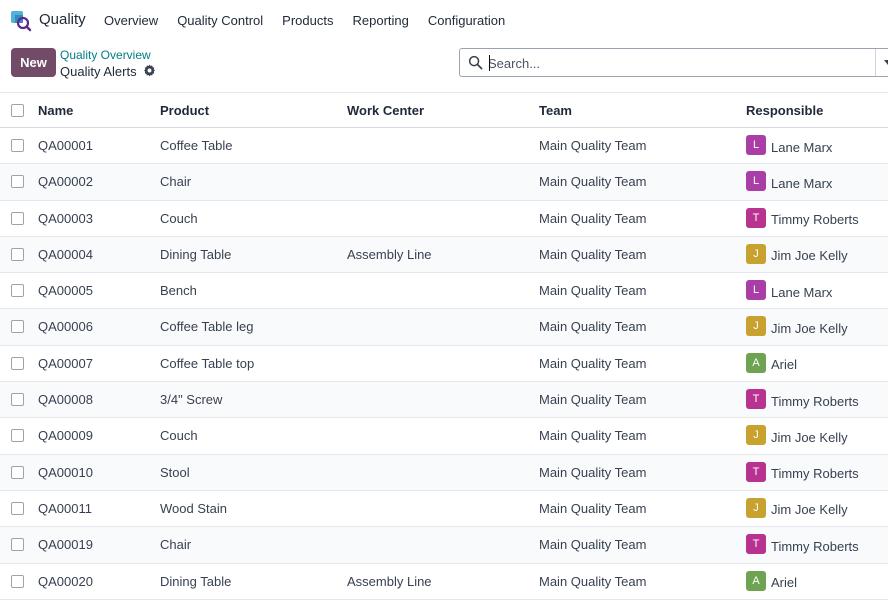 Image resolution: width=888 pixels, height=611 pixels. Describe the element at coordinates (193, 508) in the screenshot. I see `cell-product: Wood Stain` at that location.